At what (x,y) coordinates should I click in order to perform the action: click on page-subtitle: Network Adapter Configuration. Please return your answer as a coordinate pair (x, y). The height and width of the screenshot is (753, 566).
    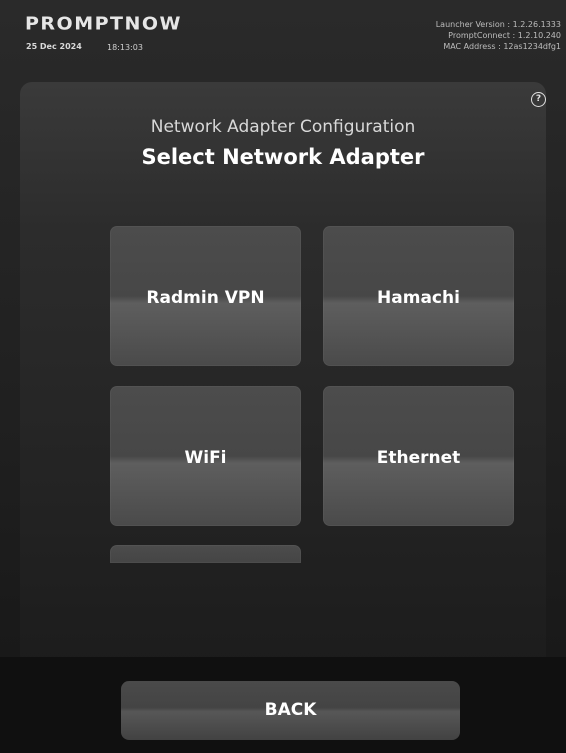
    Looking at the image, I should click on (283, 127).